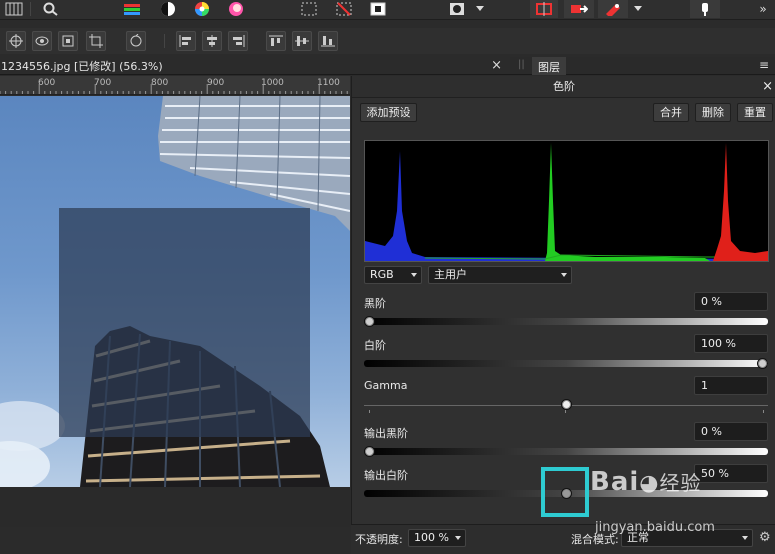 The width and height of the screenshot is (775, 554). What do you see at coordinates (740, 202) in the screenshot?
I see `histogram-red-channel` at bounding box center [740, 202].